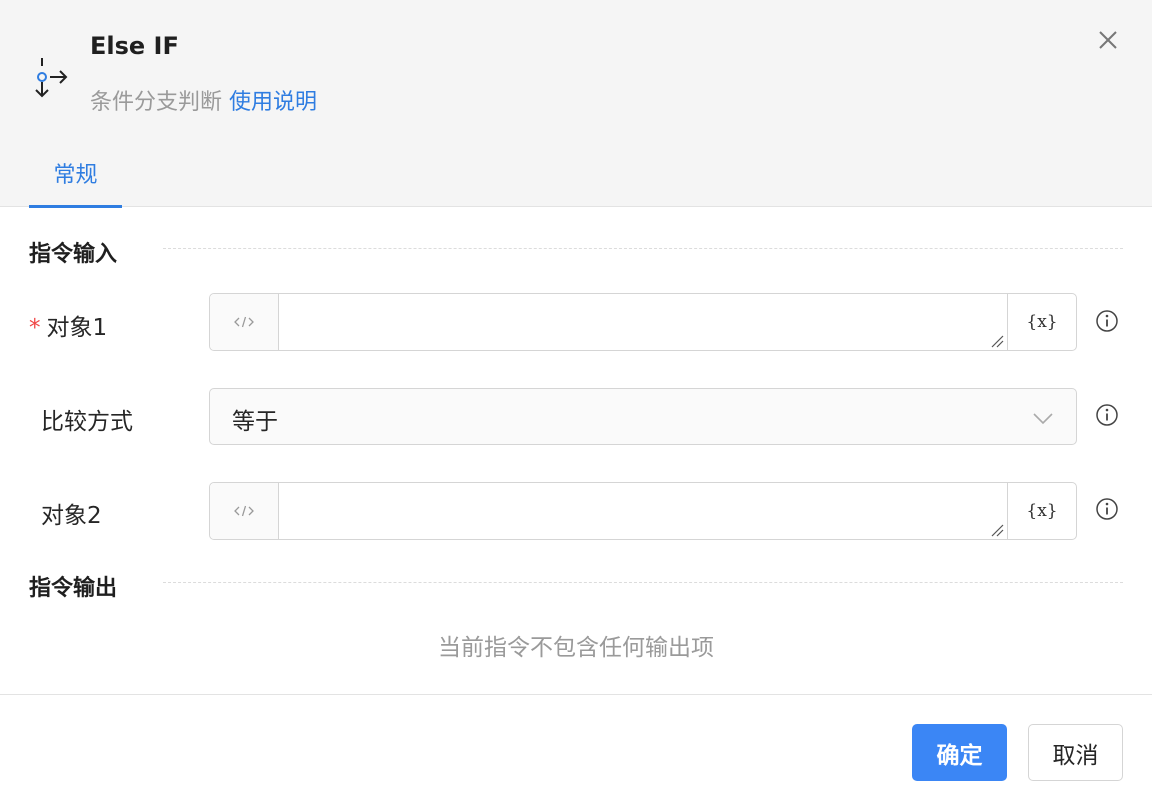  I want to click on close-icon, so click(1108, 40).